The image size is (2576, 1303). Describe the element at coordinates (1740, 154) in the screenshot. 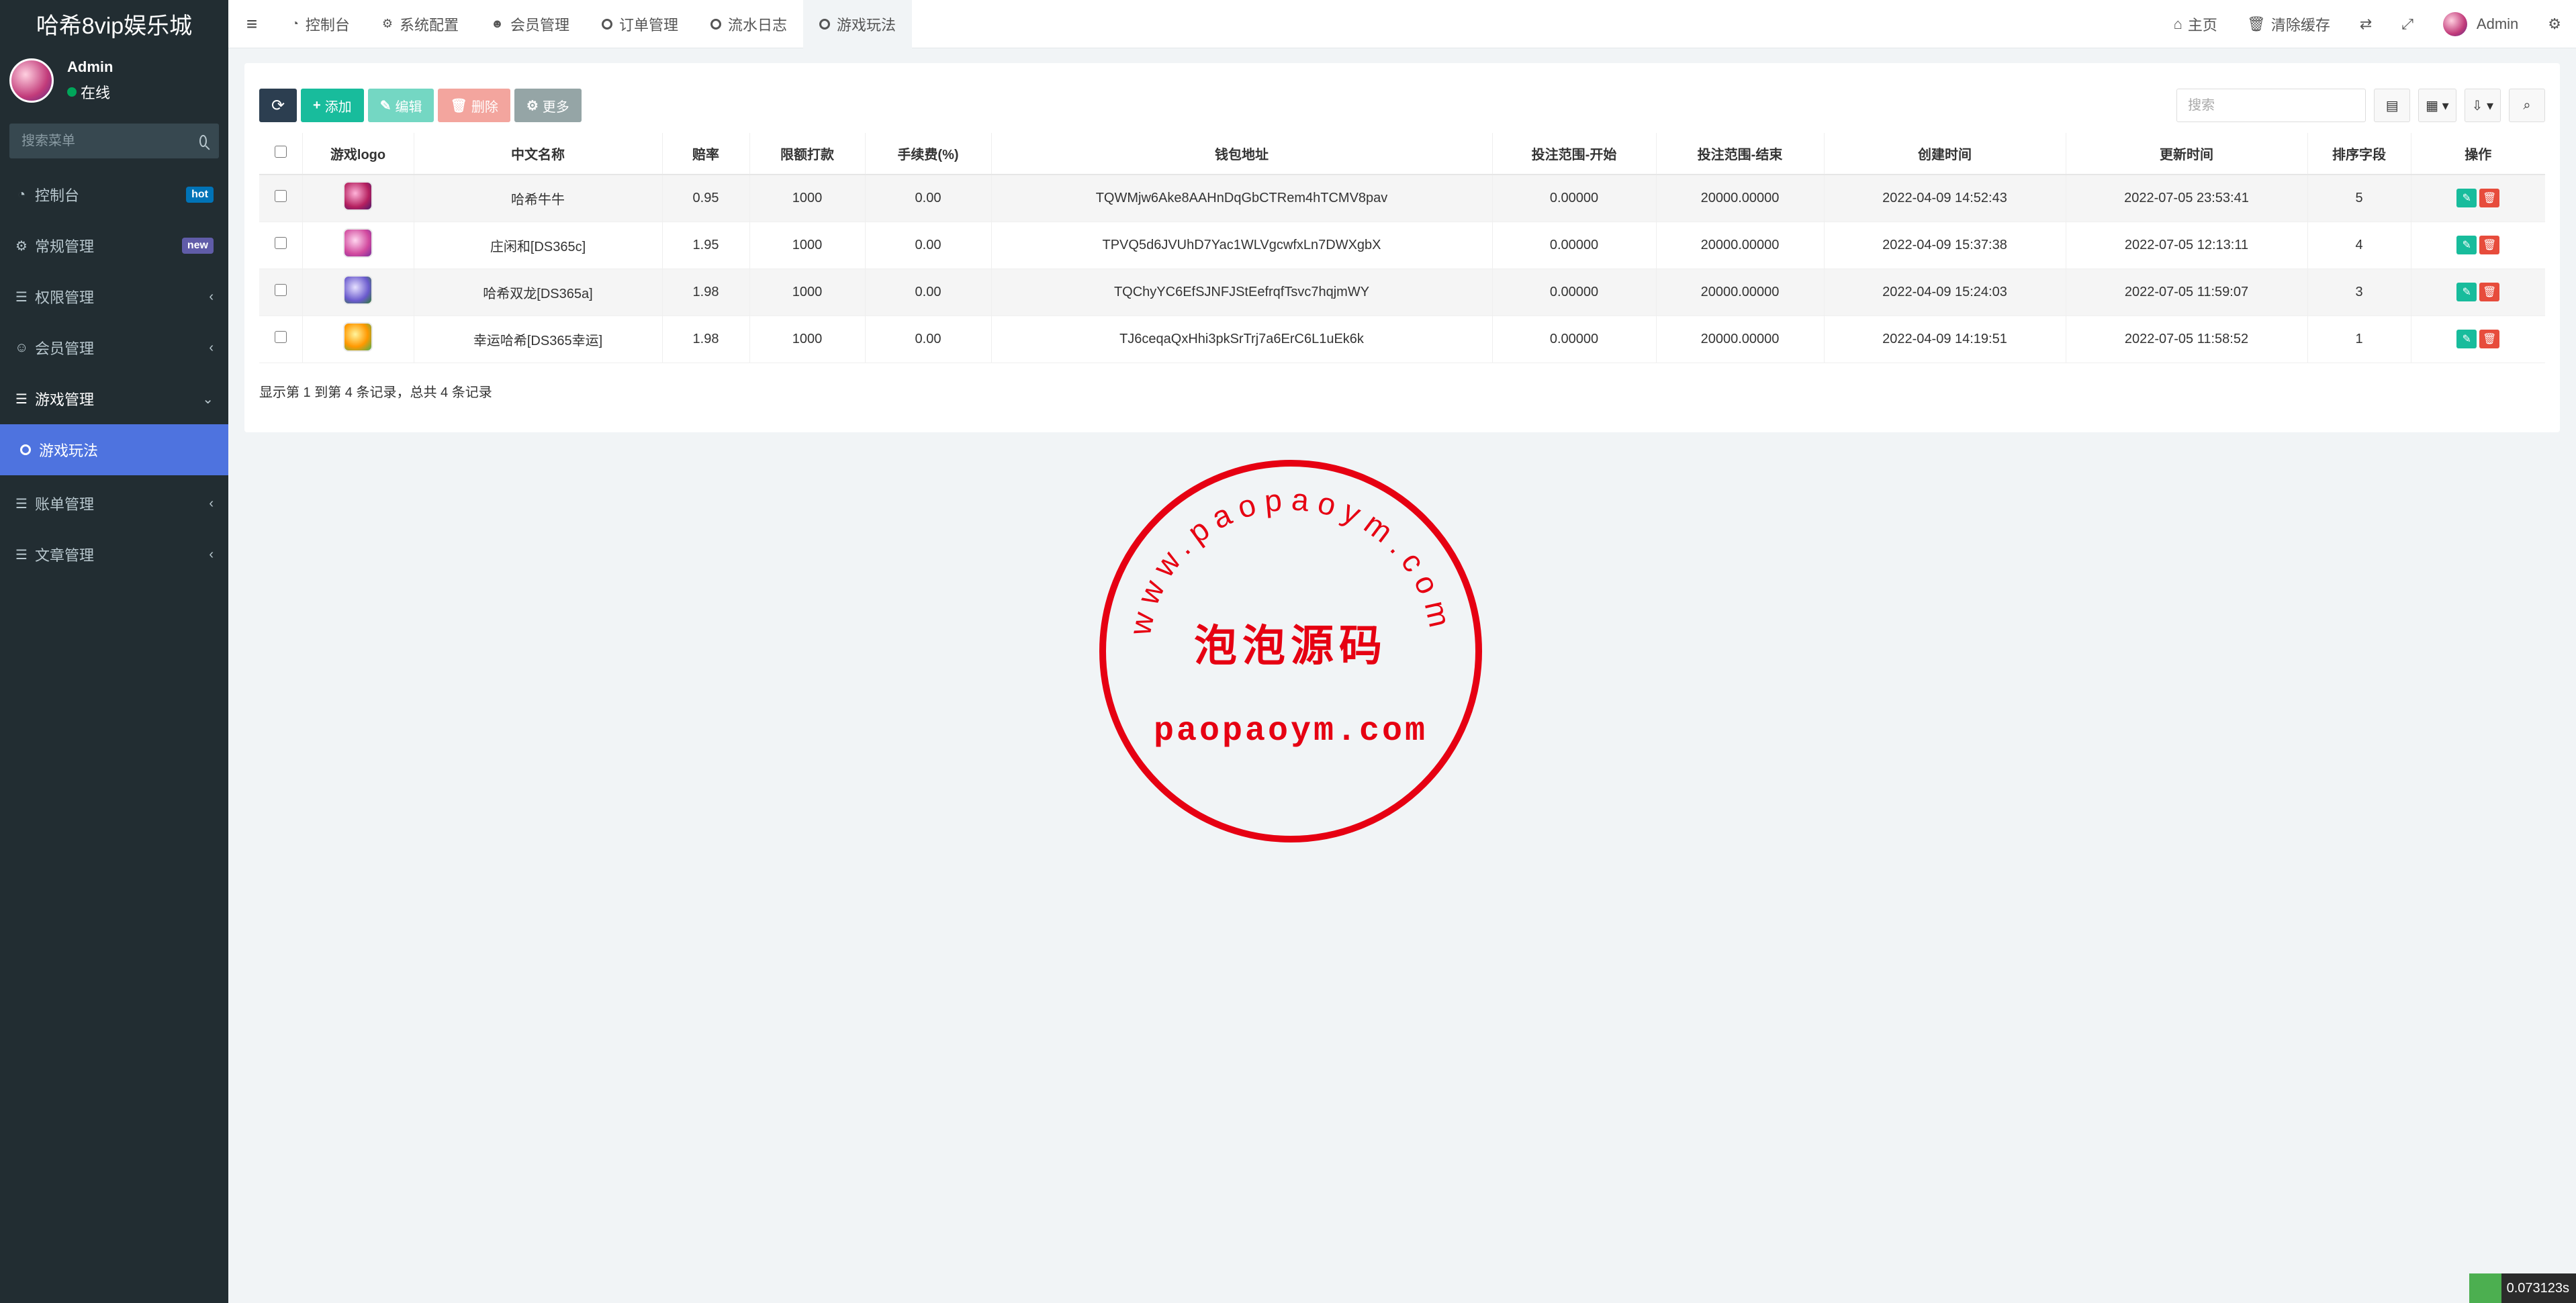

I see `col-header: 投注范围-结束` at that location.